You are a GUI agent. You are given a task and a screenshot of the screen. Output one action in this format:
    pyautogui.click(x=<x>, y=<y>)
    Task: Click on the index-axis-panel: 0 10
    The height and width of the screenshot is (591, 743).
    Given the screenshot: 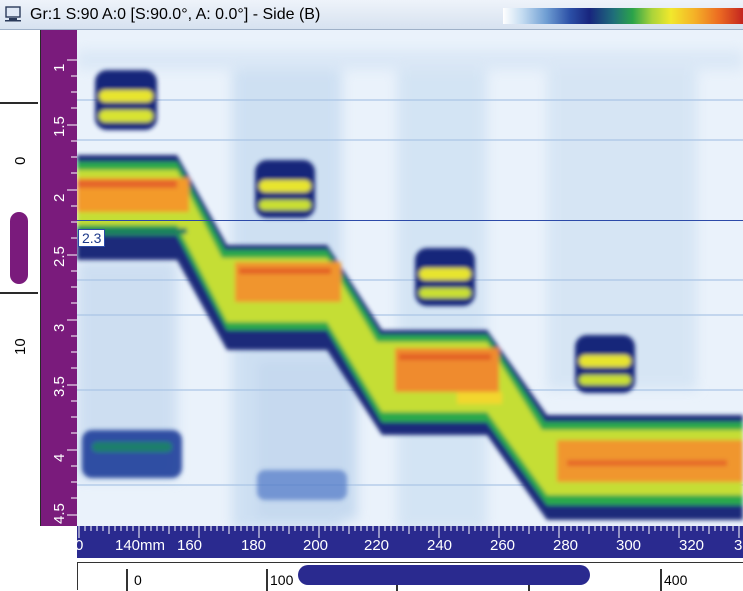 What is the action you would take?
    pyautogui.click(x=20, y=278)
    